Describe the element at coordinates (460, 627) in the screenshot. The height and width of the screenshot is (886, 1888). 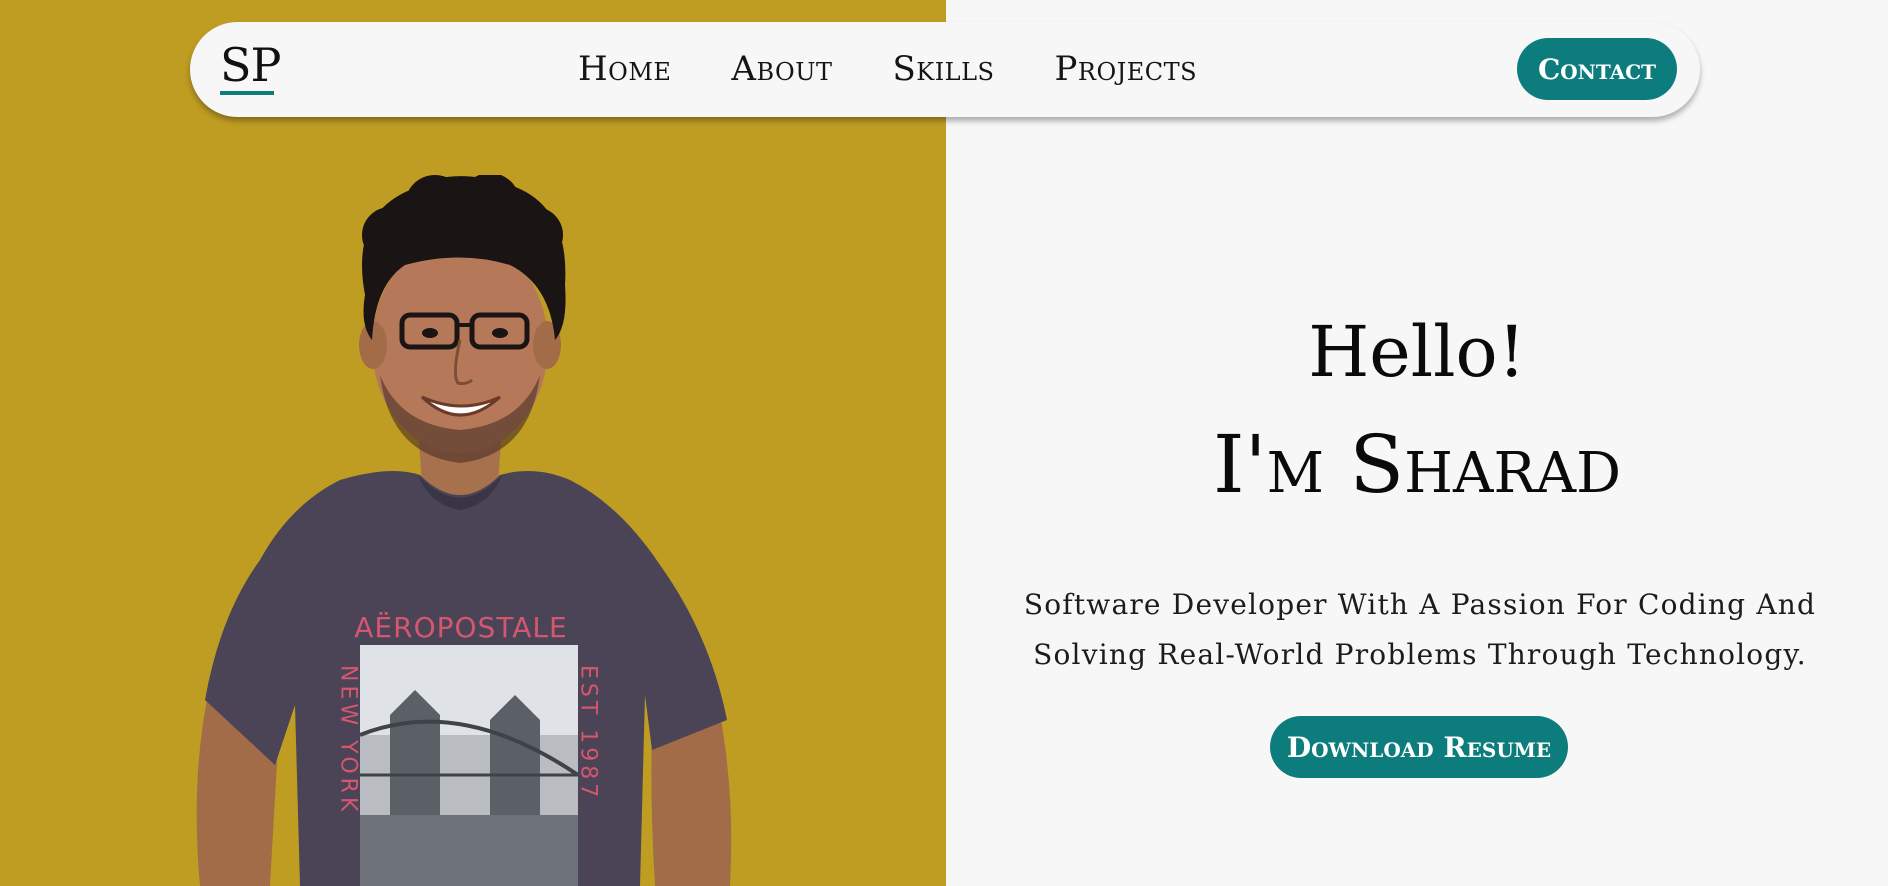
I see `shirt-brand-text: AËROPOSTALE` at that location.